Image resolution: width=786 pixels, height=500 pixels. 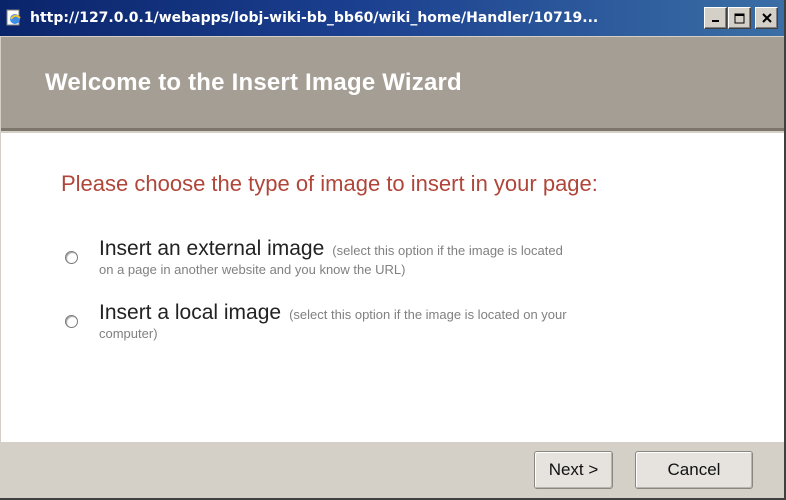 What do you see at coordinates (392, 470) in the screenshot?
I see `wizard-footer: Next > Cancel` at bounding box center [392, 470].